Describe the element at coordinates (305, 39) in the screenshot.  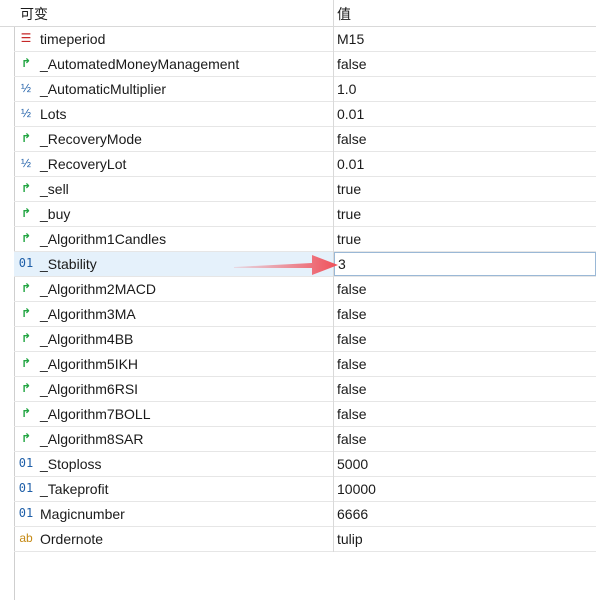
I see `param-row-timeperiod: ☰ timeperiod M15` at that location.